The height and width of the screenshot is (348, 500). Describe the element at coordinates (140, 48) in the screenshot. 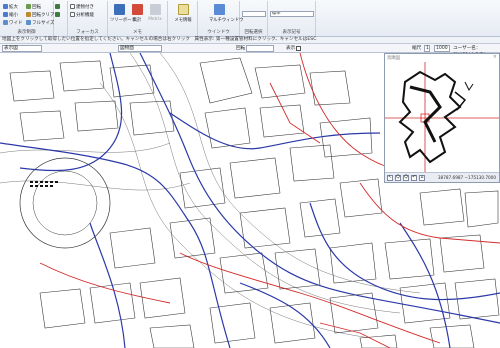

I see `layer-field: 図物面` at that location.